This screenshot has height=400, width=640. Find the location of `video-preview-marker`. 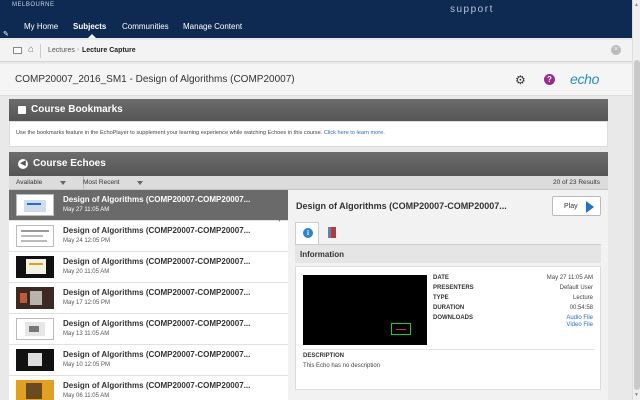

video-preview-marker is located at coordinates (401, 329).